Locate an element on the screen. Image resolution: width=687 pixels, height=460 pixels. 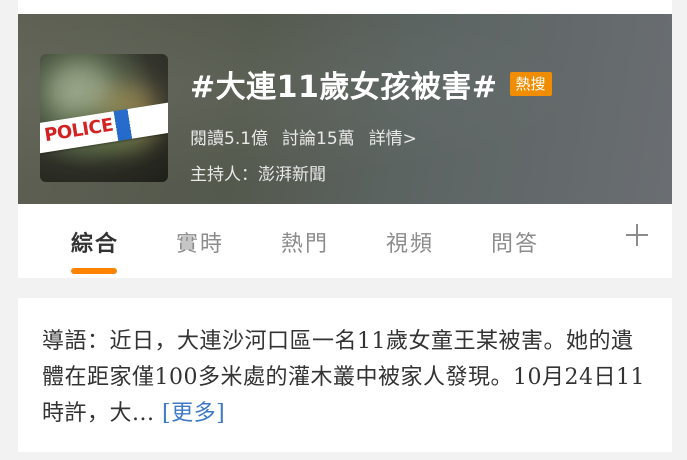
discussion-count: 討論15萬 is located at coordinates (318, 139).